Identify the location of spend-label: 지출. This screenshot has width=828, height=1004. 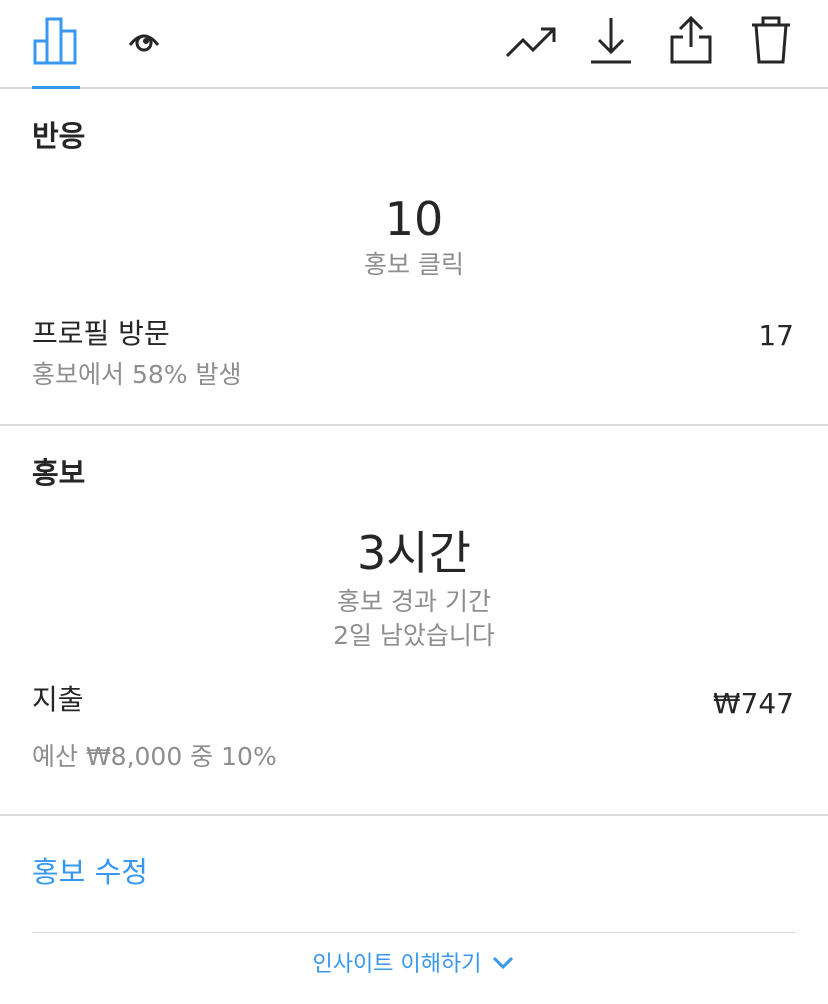
(58, 699).